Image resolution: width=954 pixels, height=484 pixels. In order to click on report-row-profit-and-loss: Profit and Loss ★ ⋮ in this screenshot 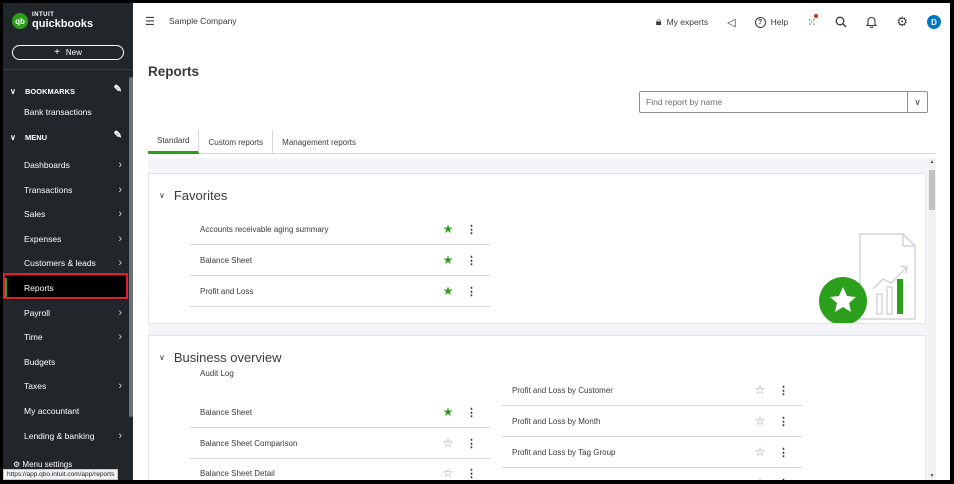, I will do `click(340, 291)`.